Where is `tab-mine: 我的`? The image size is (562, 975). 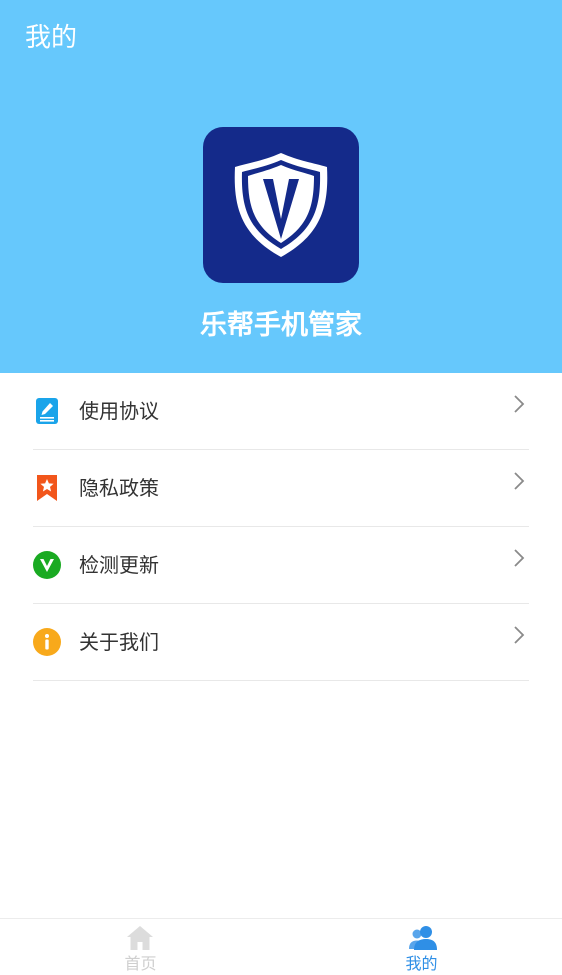 tab-mine: 我的 is located at coordinates (421, 947).